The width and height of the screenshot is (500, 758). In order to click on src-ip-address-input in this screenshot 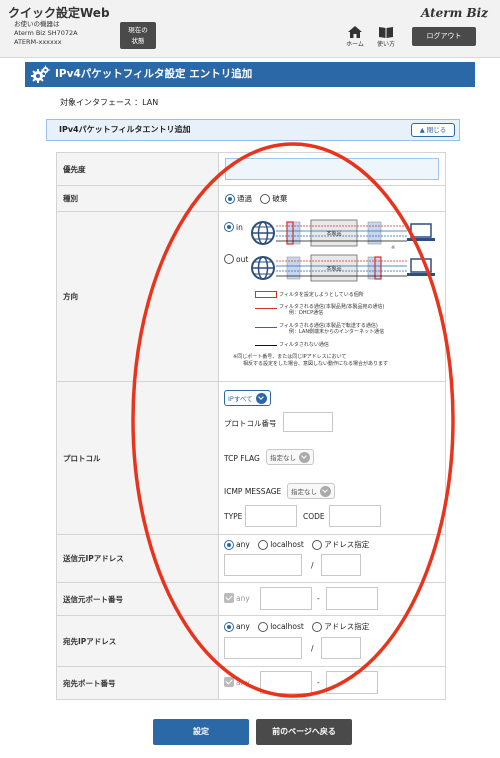, I will do `click(263, 565)`.